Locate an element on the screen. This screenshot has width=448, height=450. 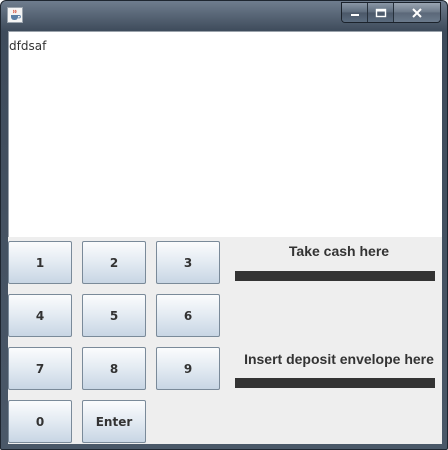
java-cup-icon is located at coordinates (15, 15).